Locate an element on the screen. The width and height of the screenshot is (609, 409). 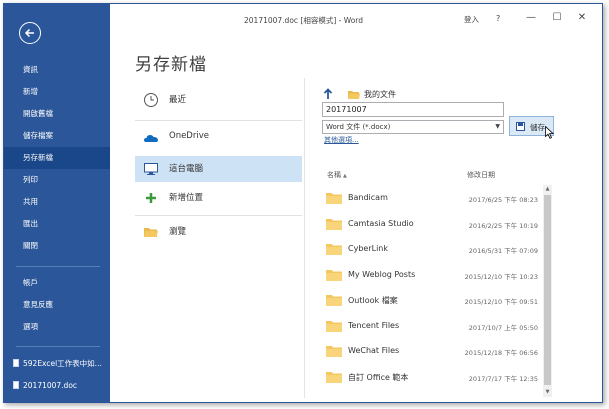
up-folder-button is located at coordinates (328, 95).